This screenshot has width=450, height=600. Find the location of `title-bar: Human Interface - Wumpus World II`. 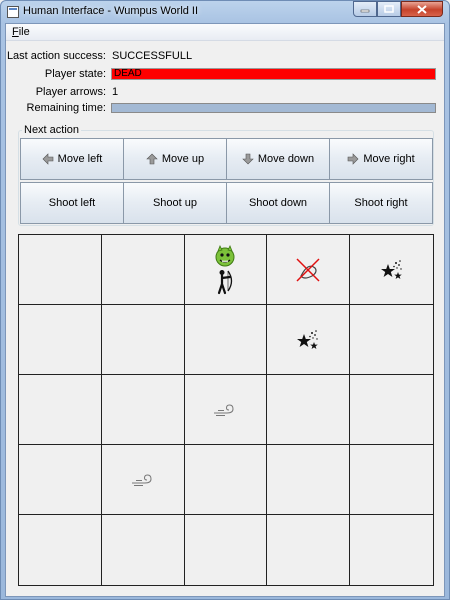

title-bar: Human Interface - Wumpus World II is located at coordinates (225, 12).